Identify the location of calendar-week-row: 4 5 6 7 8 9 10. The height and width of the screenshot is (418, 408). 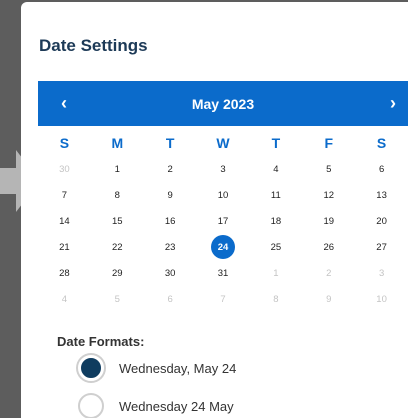
(223, 299).